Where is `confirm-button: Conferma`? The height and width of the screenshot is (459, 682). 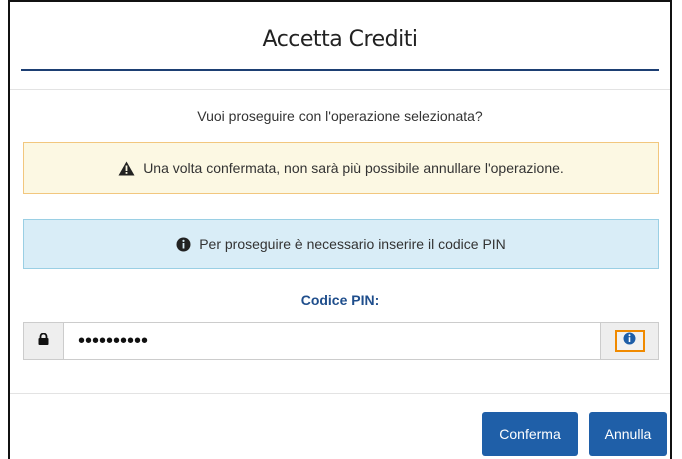 confirm-button: Conferma is located at coordinates (530, 434).